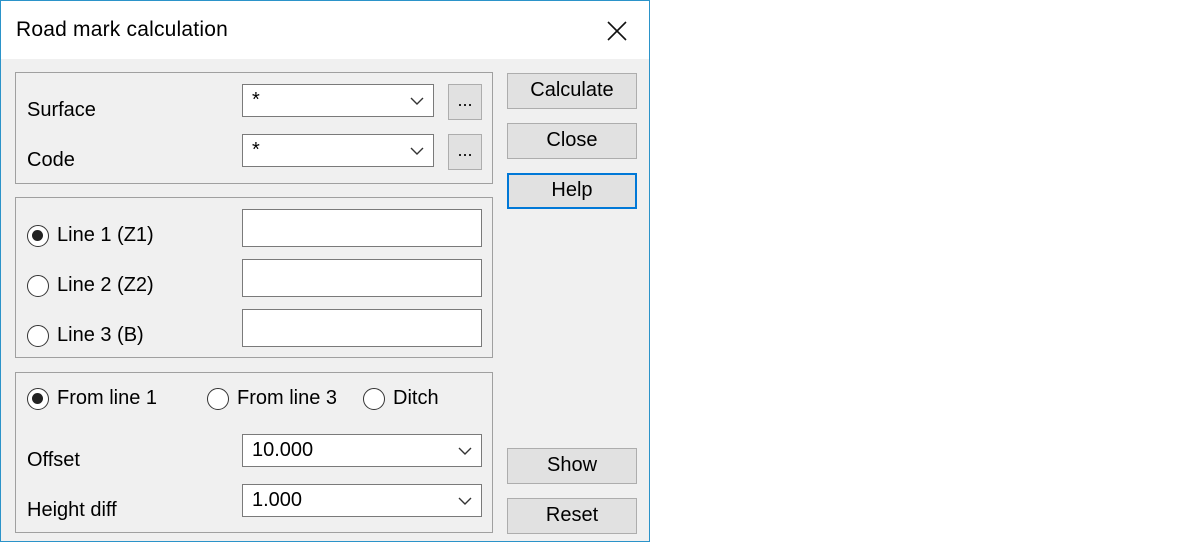  Describe the element at coordinates (51, 160) in the screenshot. I see `code-label: Code` at that location.